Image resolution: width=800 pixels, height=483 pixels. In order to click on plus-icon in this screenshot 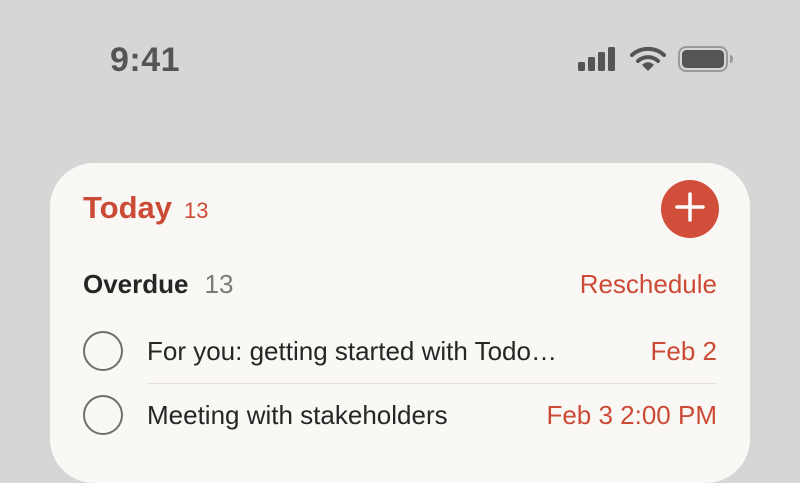, I will do `click(690, 209)`.